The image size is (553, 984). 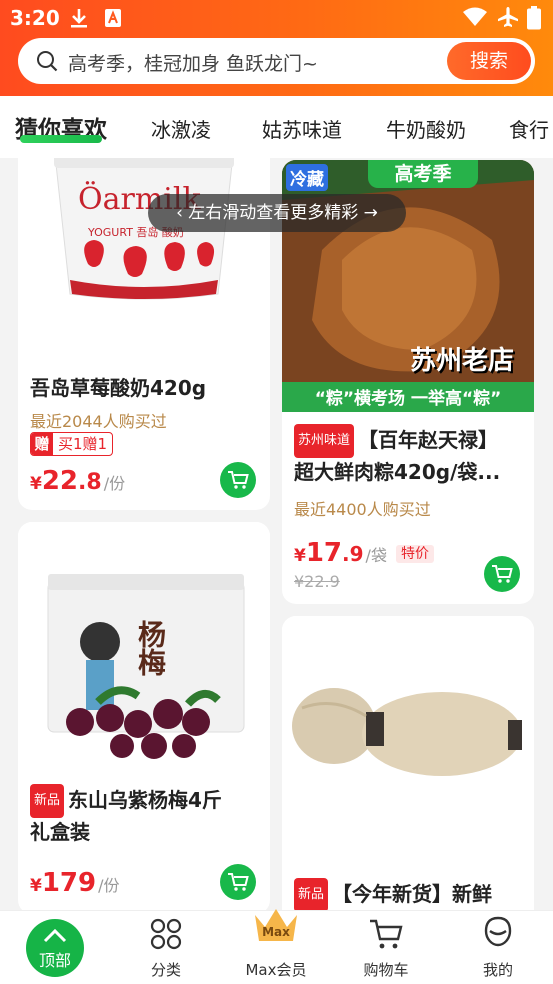 What do you see at coordinates (113, 20) in the screenshot?
I see `app-notification-icon` at bounding box center [113, 20].